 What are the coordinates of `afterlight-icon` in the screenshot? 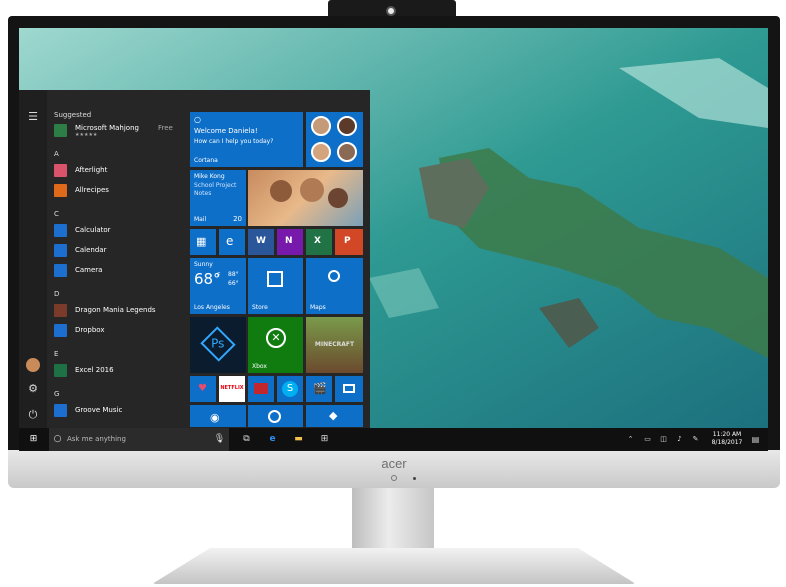 It's located at (60, 170).